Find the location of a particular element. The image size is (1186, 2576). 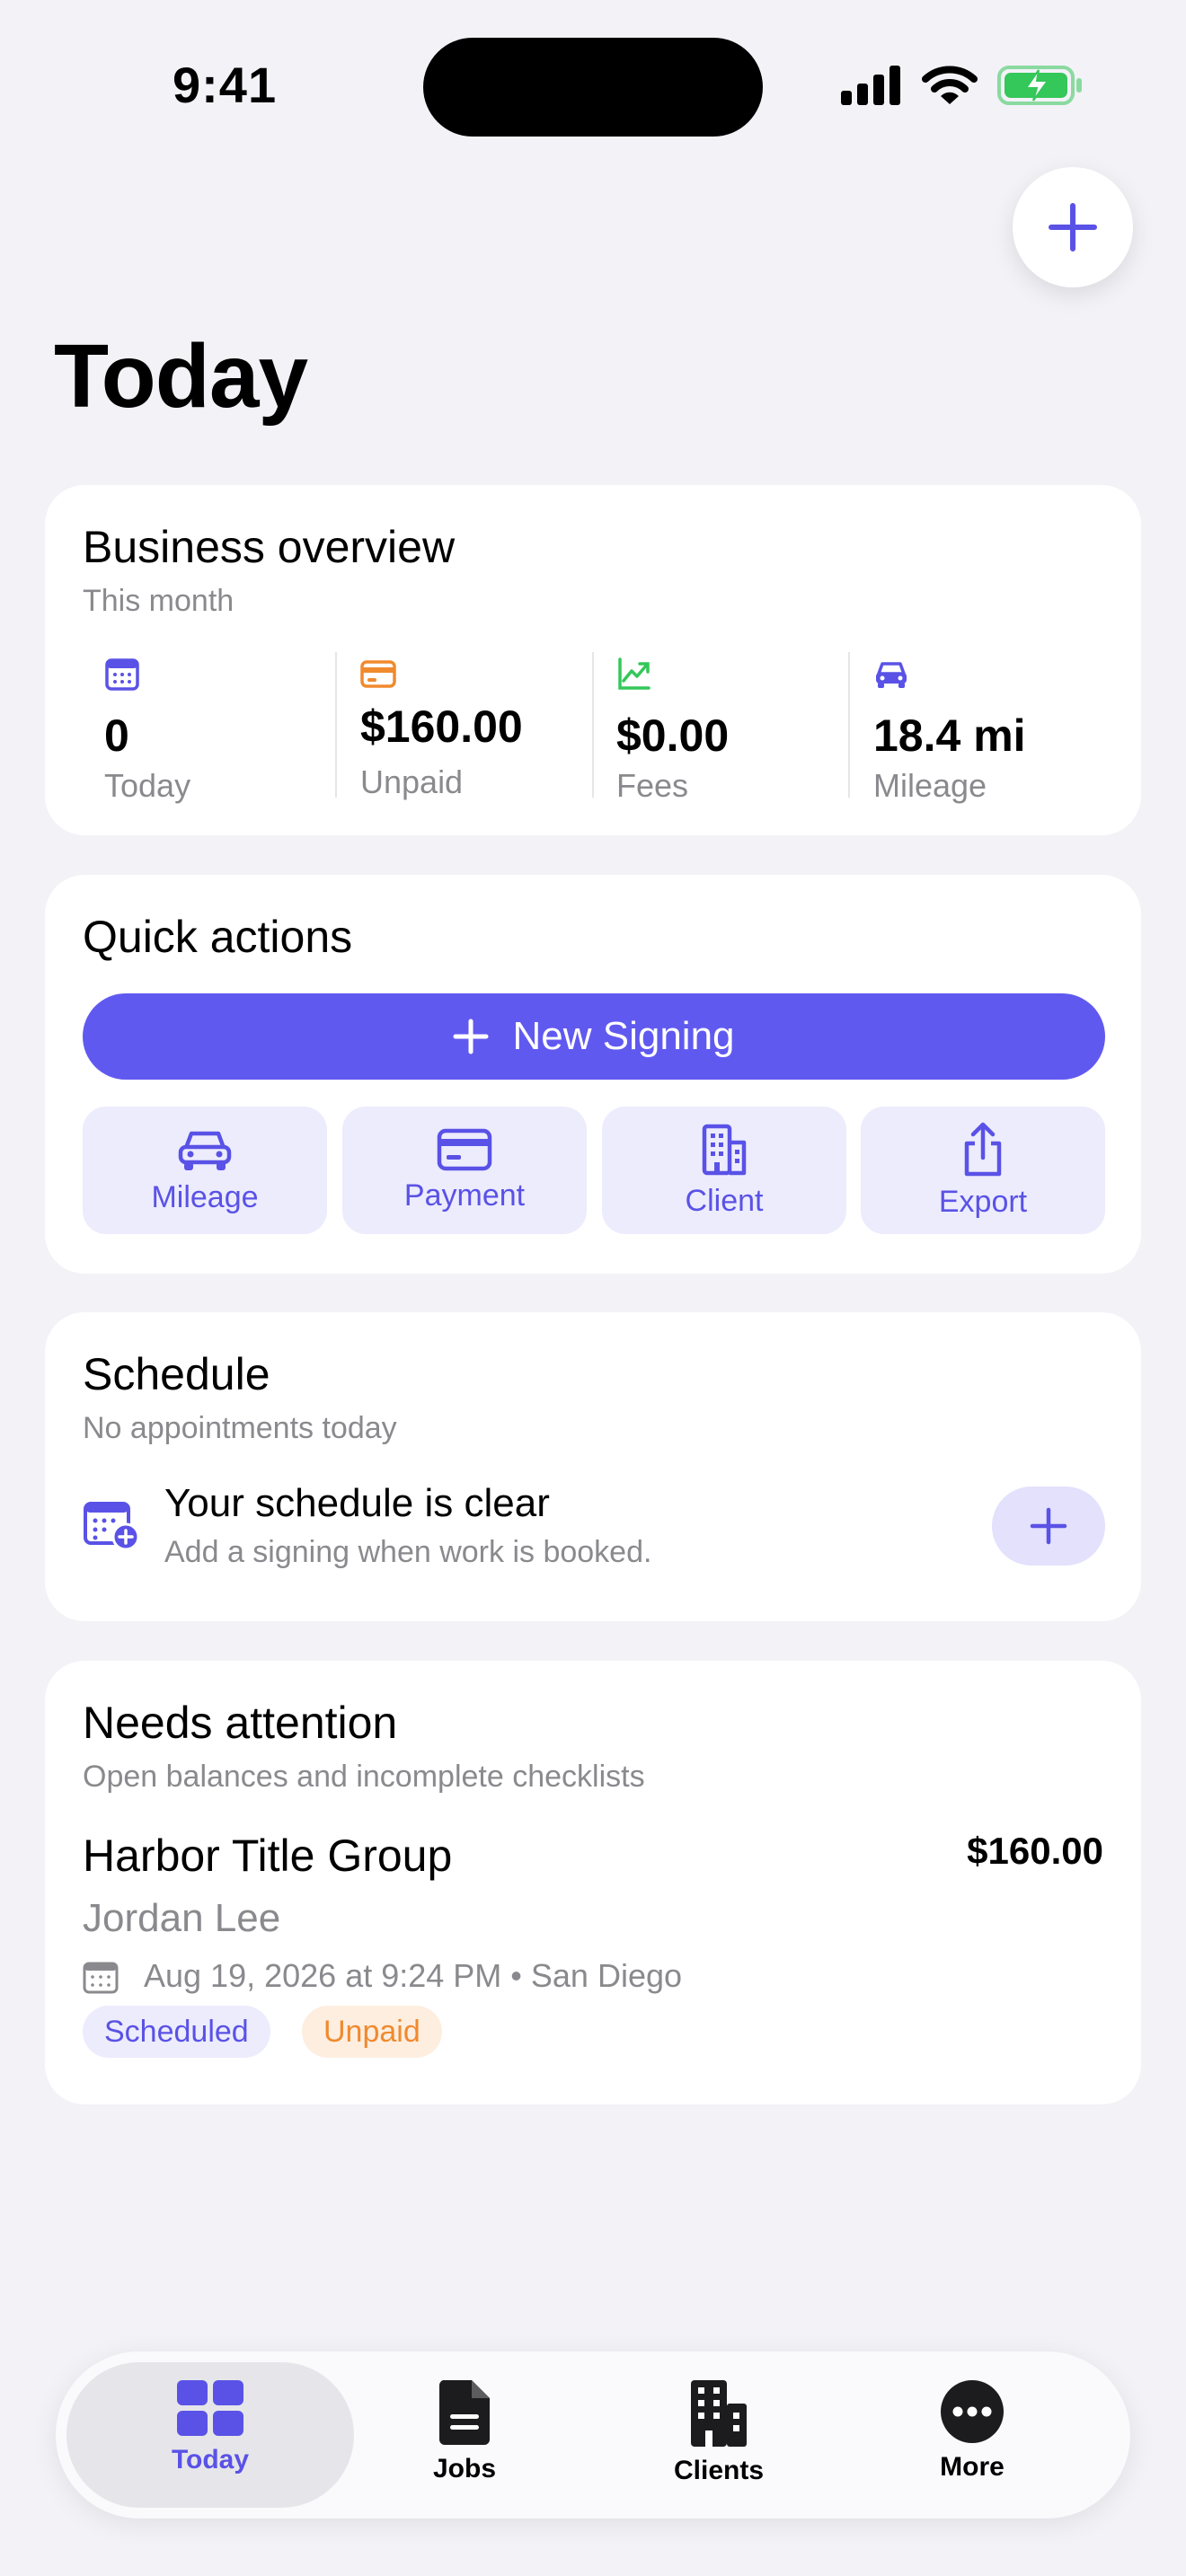

mileage-button: Mileage is located at coordinates (205, 1170).